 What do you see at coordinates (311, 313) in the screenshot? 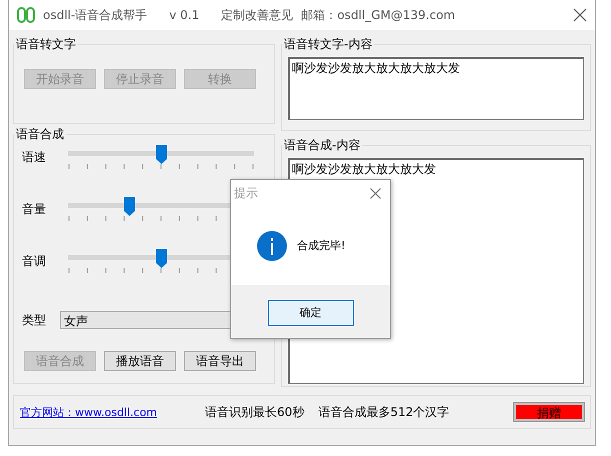
I see `ok-button: 确定` at bounding box center [311, 313].